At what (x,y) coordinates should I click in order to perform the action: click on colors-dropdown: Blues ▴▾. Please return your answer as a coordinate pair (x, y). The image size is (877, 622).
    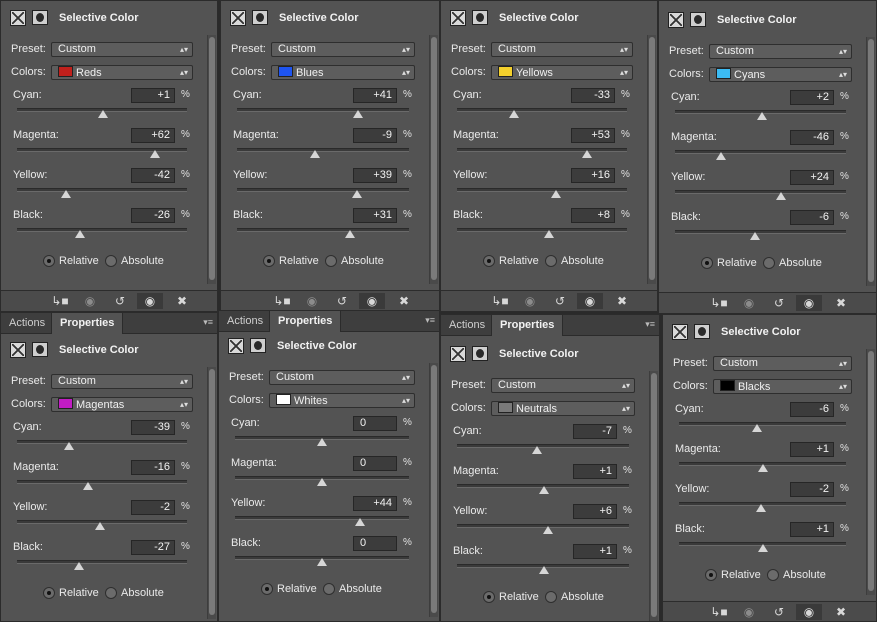
    Looking at the image, I should click on (343, 72).